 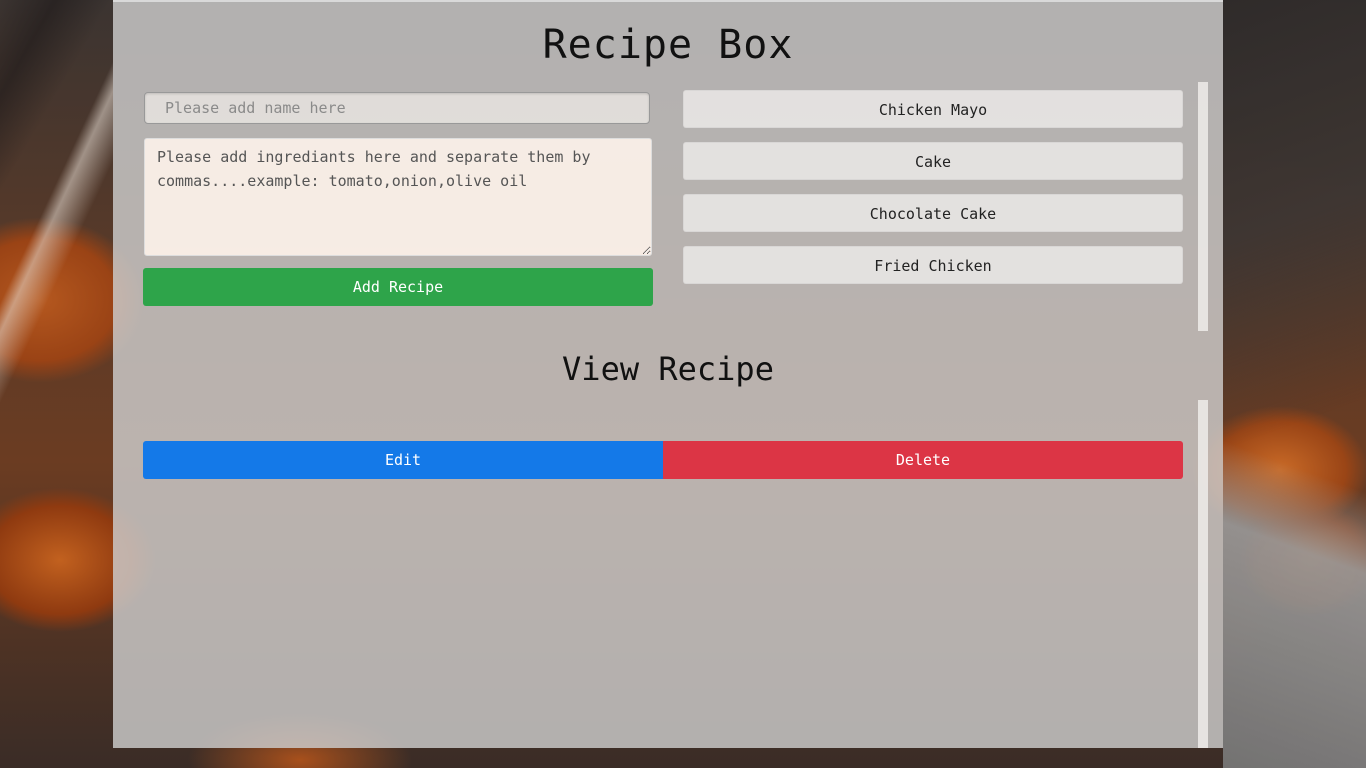 I want to click on edit-button: Edit, so click(x=403, y=460).